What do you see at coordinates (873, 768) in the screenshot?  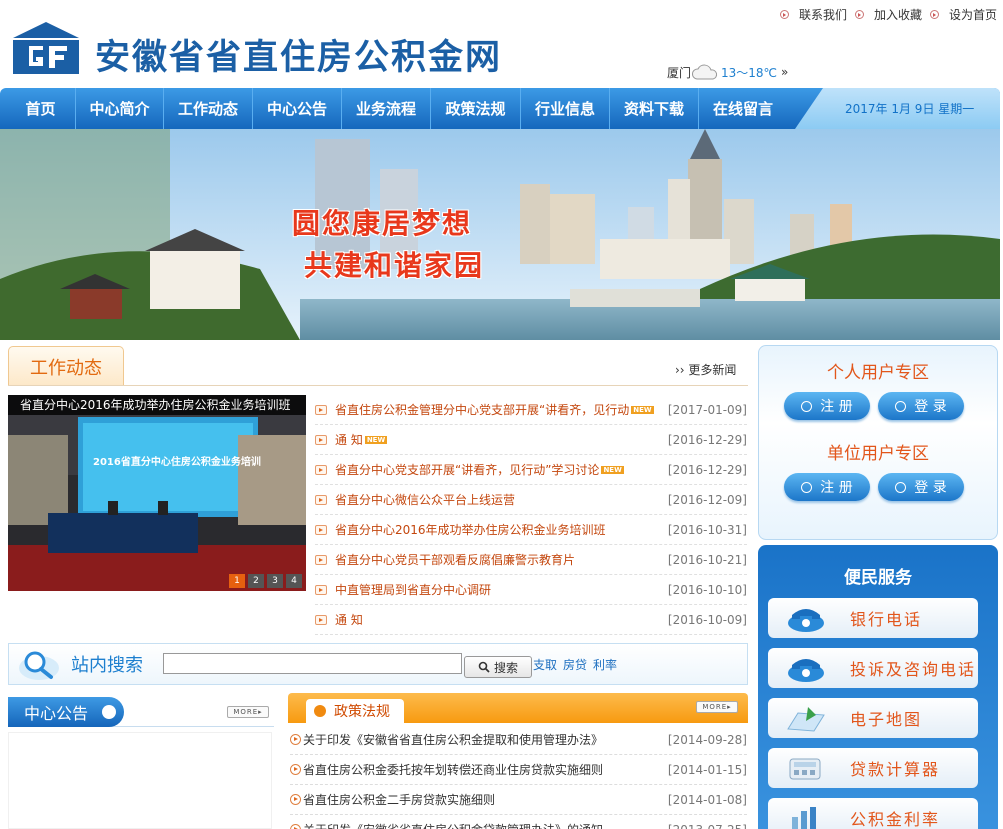 I see `service-loan-calculator: 贷款计算器` at bounding box center [873, 768].